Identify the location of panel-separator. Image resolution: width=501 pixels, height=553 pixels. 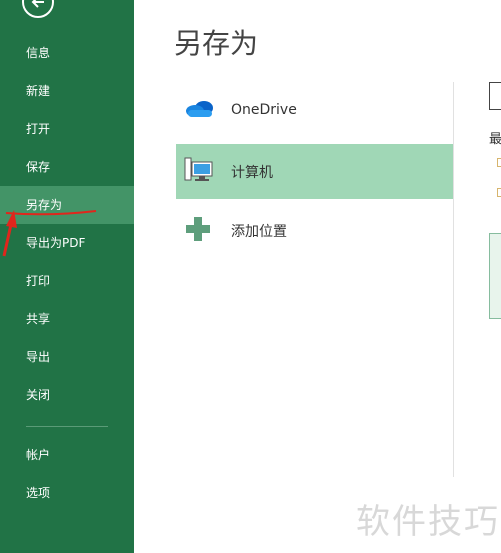
(453, 279).